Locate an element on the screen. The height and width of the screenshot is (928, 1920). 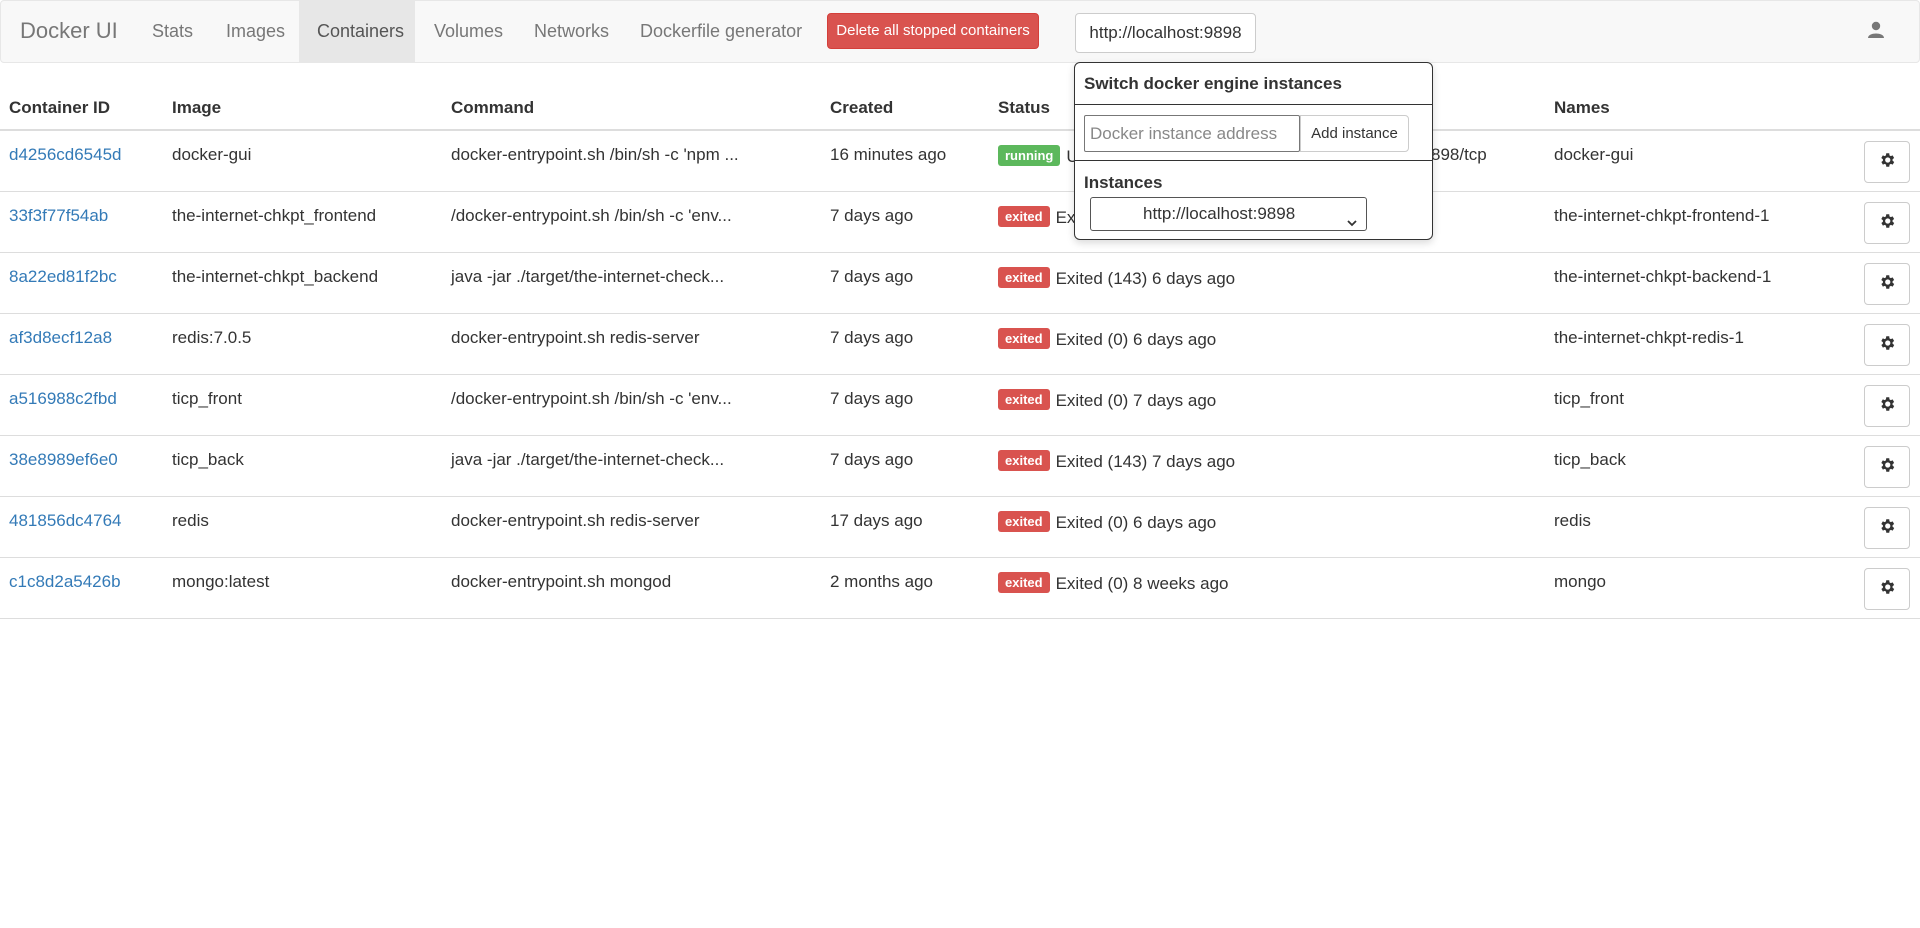
container-id-link: 38e8989ef6e0 is located at coordinates (63, 460).